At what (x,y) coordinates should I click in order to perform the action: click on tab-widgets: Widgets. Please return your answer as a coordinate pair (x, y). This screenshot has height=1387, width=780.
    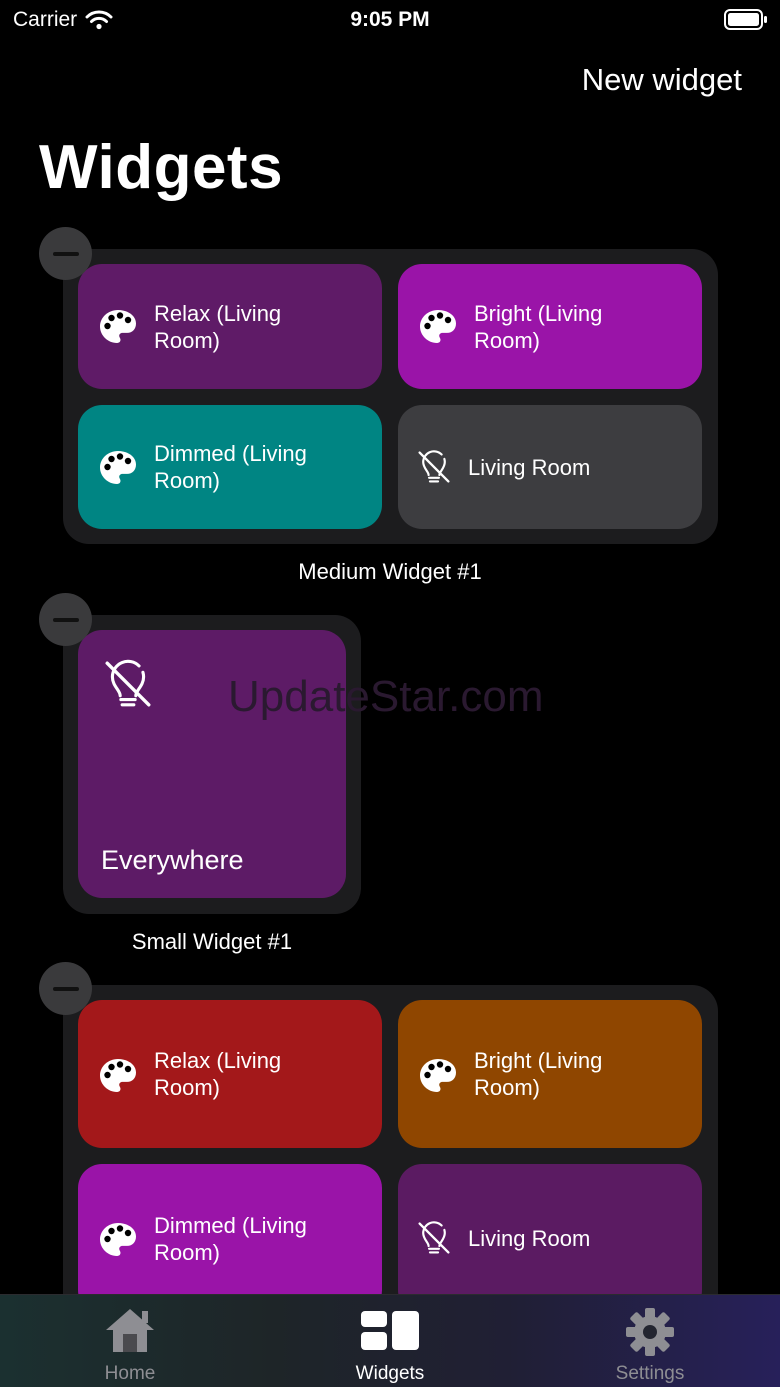
    Looking at the image, I should click on (390, 1341).